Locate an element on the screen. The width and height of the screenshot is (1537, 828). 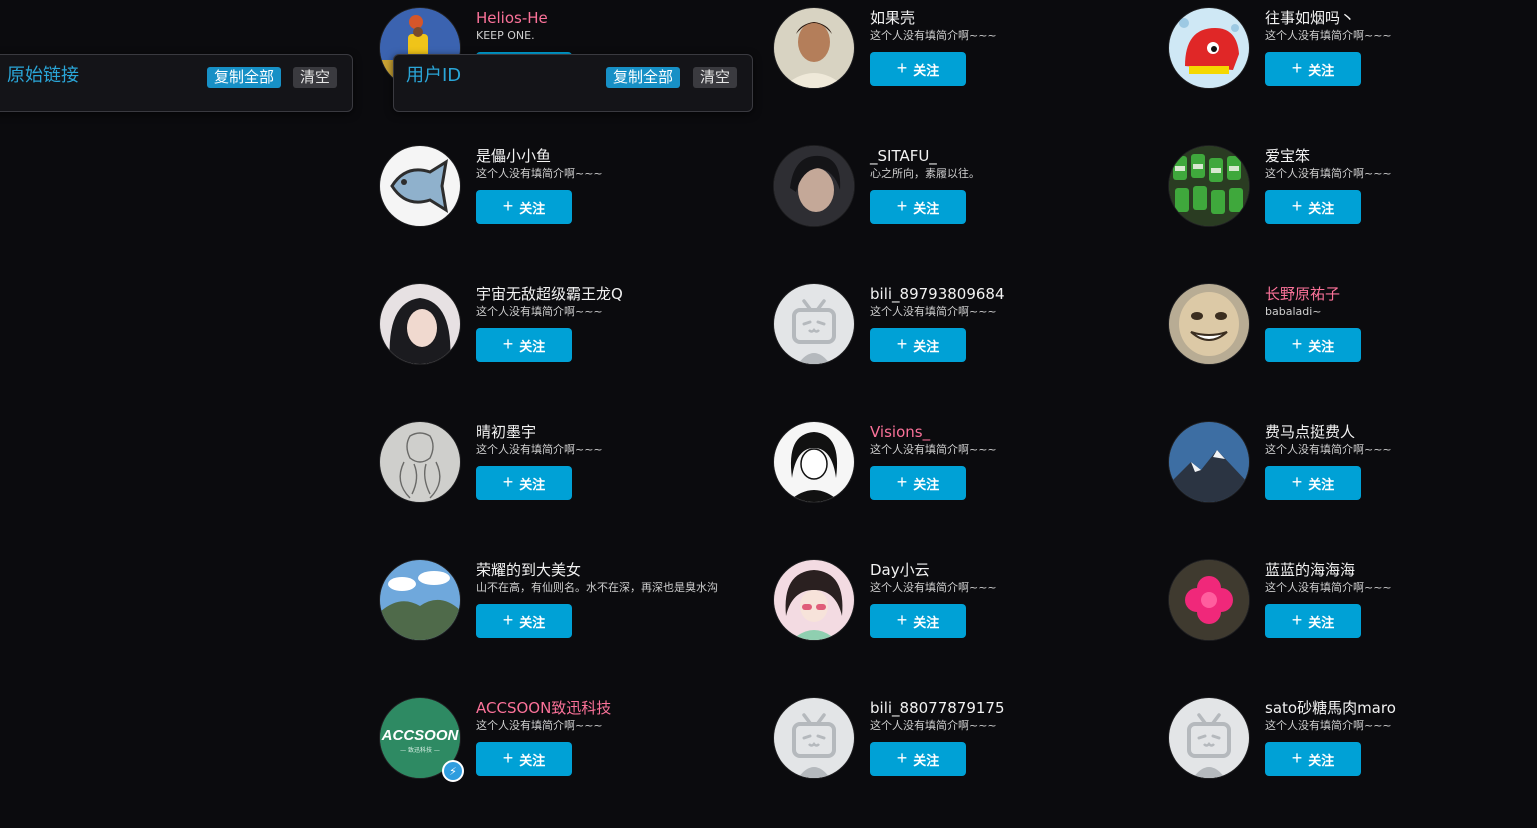
user-name: sato砂糖馬肉maro is located at coordinates (1330, 708).